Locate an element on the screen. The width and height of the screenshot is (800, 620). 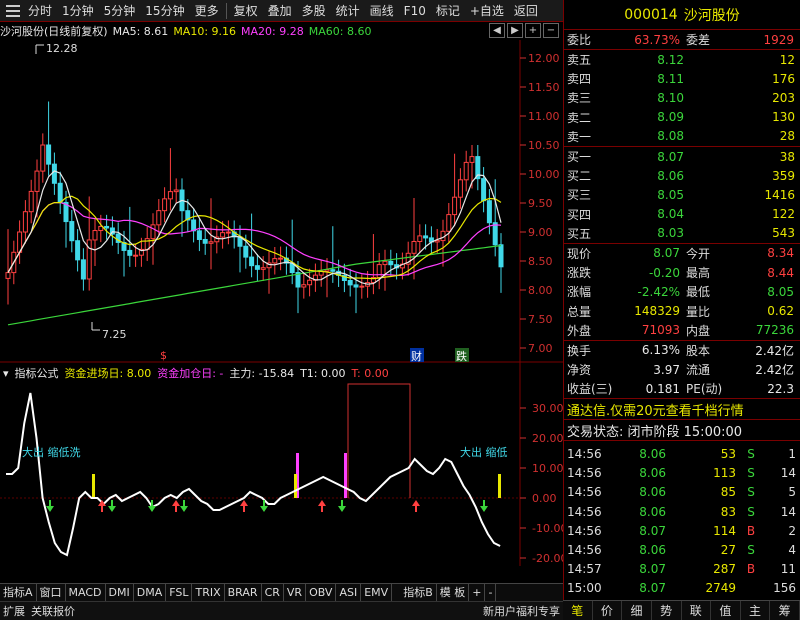
toolbar-intraday: 分时 is located at coordinates (40, 11).